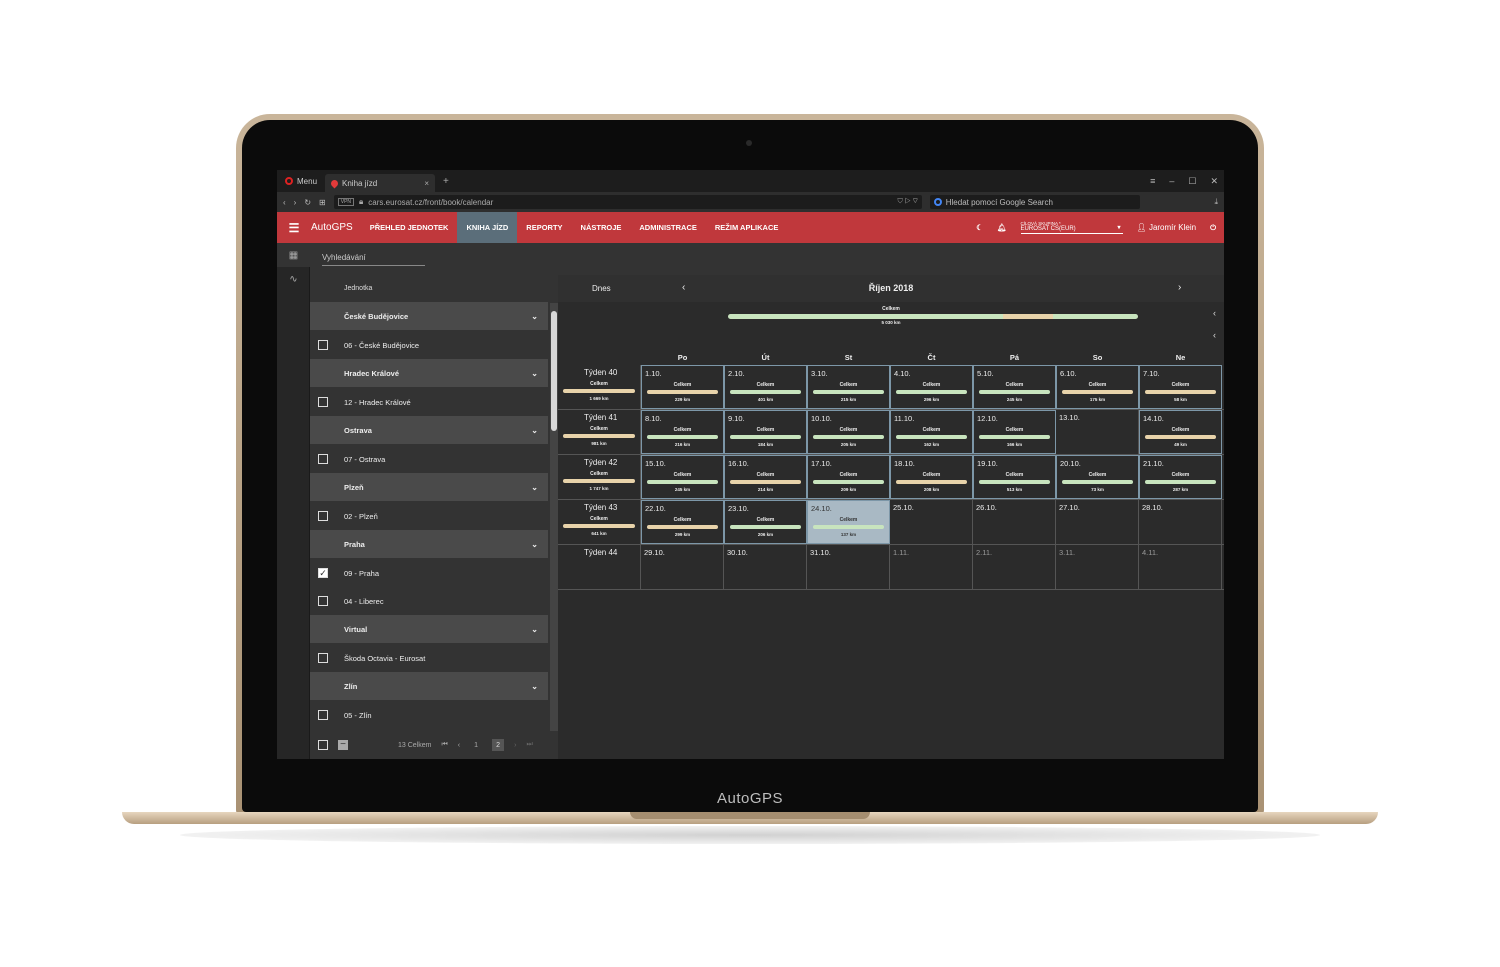 This screenshot has height=967, width=1500. What do you see at coordinates (1179, 287) in the screenshot?
I see `next-month-icon: ›` at bounding box center [1179, 287].